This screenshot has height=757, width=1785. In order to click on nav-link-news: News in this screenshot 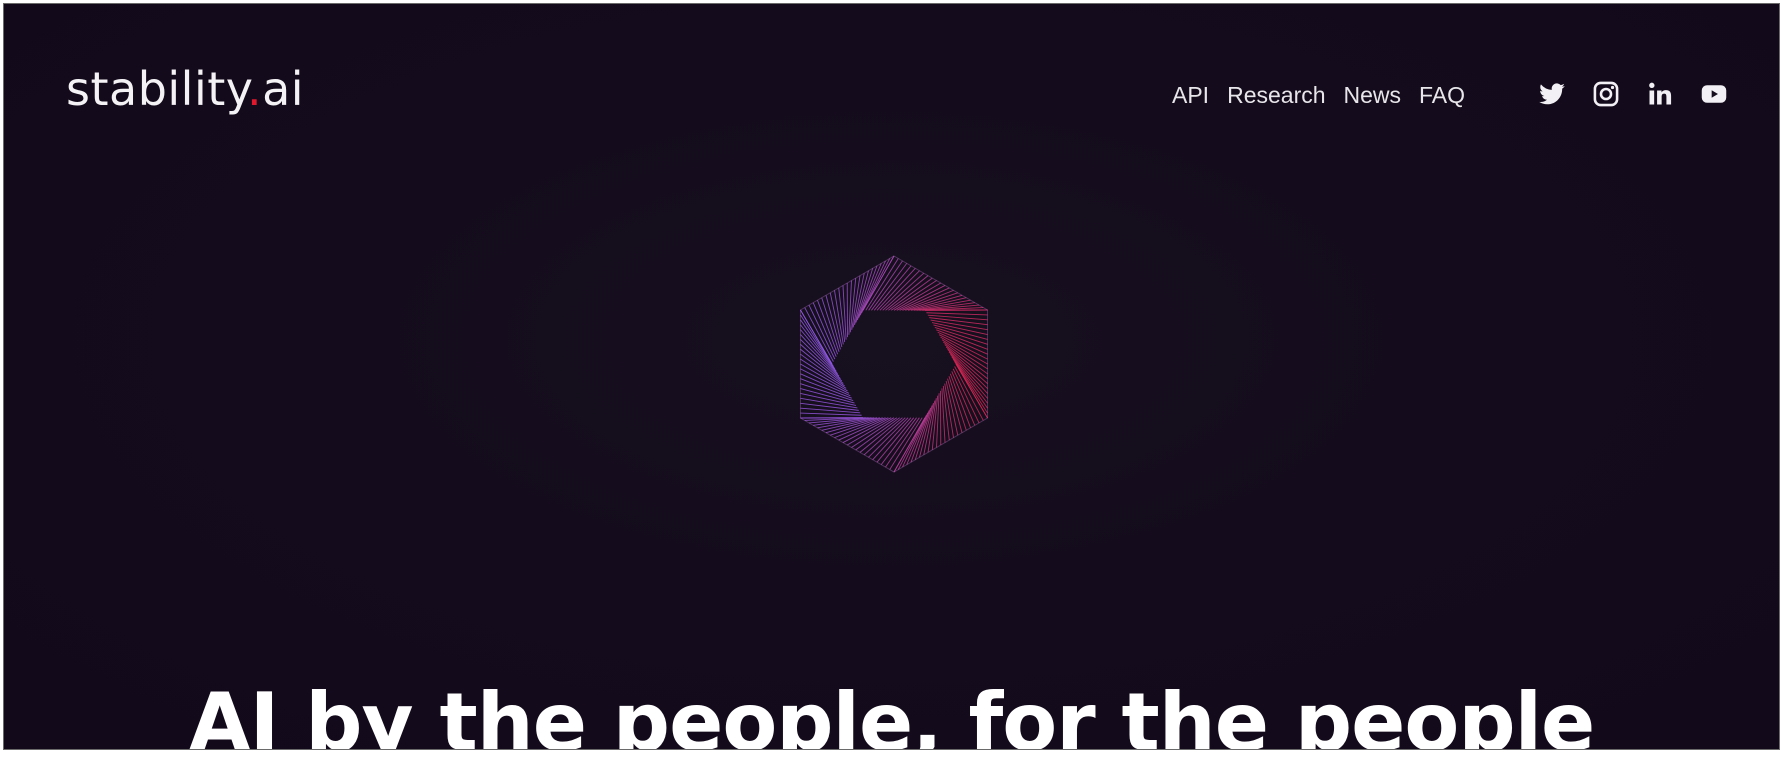, I will do `click(1373, 95)`.